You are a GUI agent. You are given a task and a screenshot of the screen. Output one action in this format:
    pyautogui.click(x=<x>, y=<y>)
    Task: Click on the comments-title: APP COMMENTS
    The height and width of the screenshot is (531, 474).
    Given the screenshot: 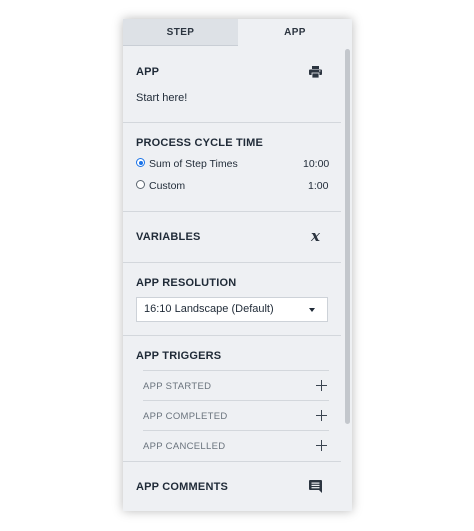 What is the action you would take?
    pyautogui.click(x=182, y=487)
    